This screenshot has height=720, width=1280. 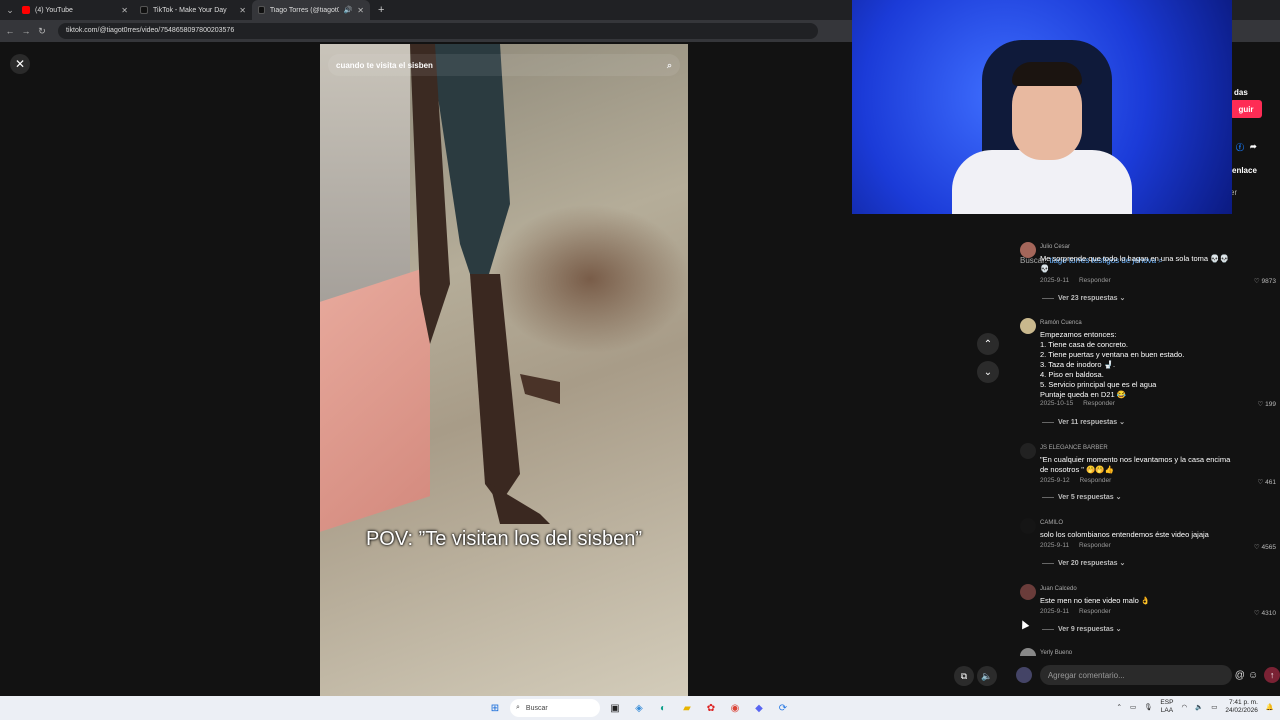 What do you see at coordinates (1056, 653) in the screenshot?
I see `comment-author: Yerly Bueno` at bounding box center [1056, 653].